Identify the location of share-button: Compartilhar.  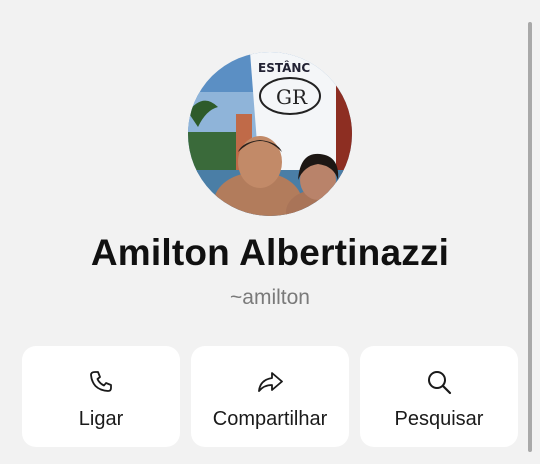
(270, 396).